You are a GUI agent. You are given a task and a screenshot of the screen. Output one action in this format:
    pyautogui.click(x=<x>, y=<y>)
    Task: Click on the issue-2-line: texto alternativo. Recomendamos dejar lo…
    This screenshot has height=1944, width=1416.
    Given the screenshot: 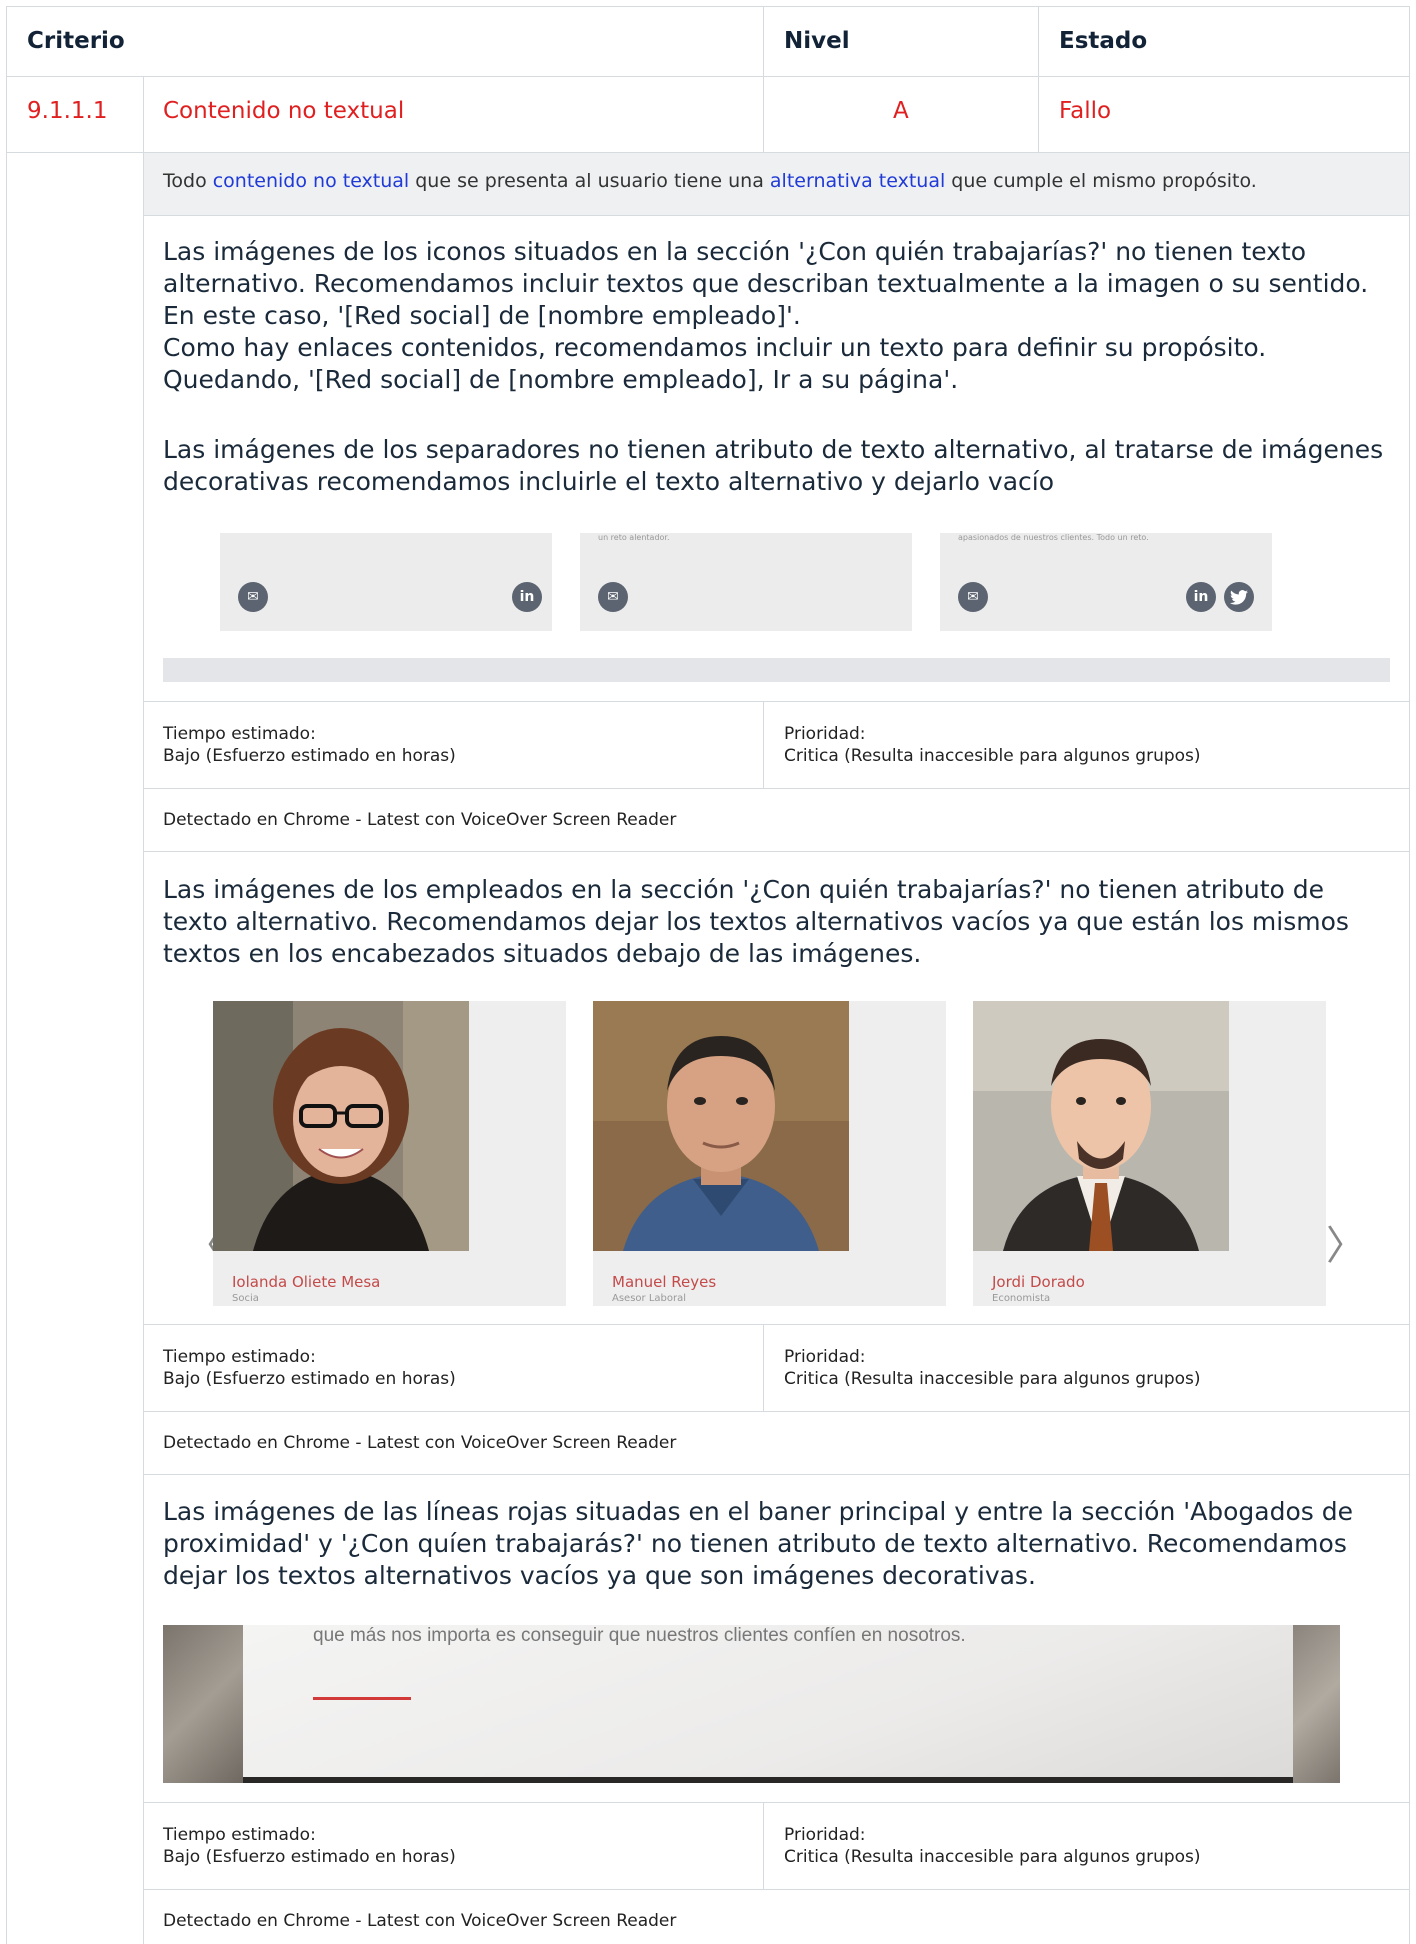 What is the action you would take?
    pyautogui.click(x=756, y=921)
    